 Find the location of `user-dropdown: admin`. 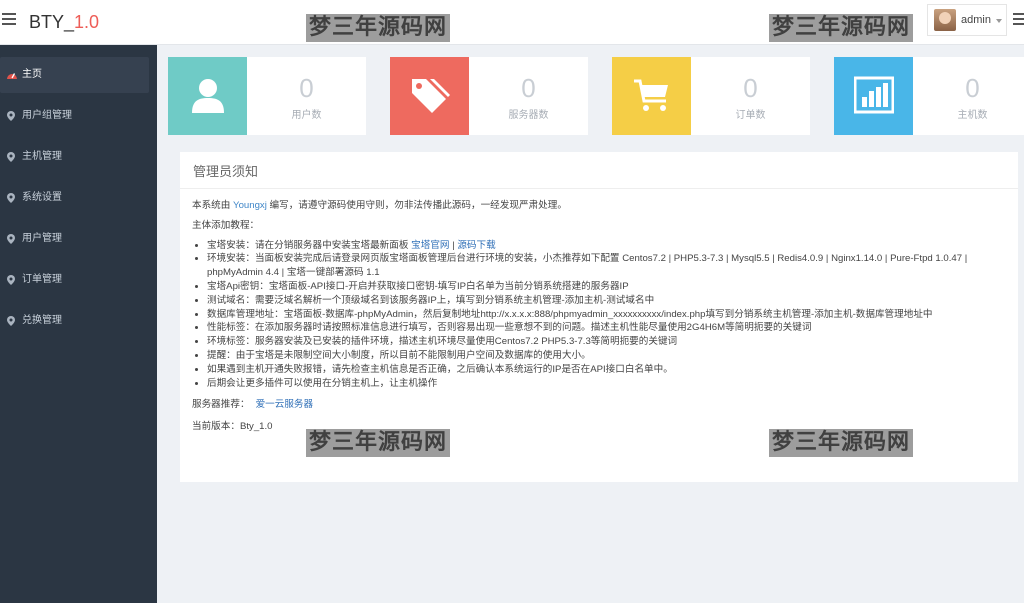

user-dropdown: admin is located at coordinates (967, 20).